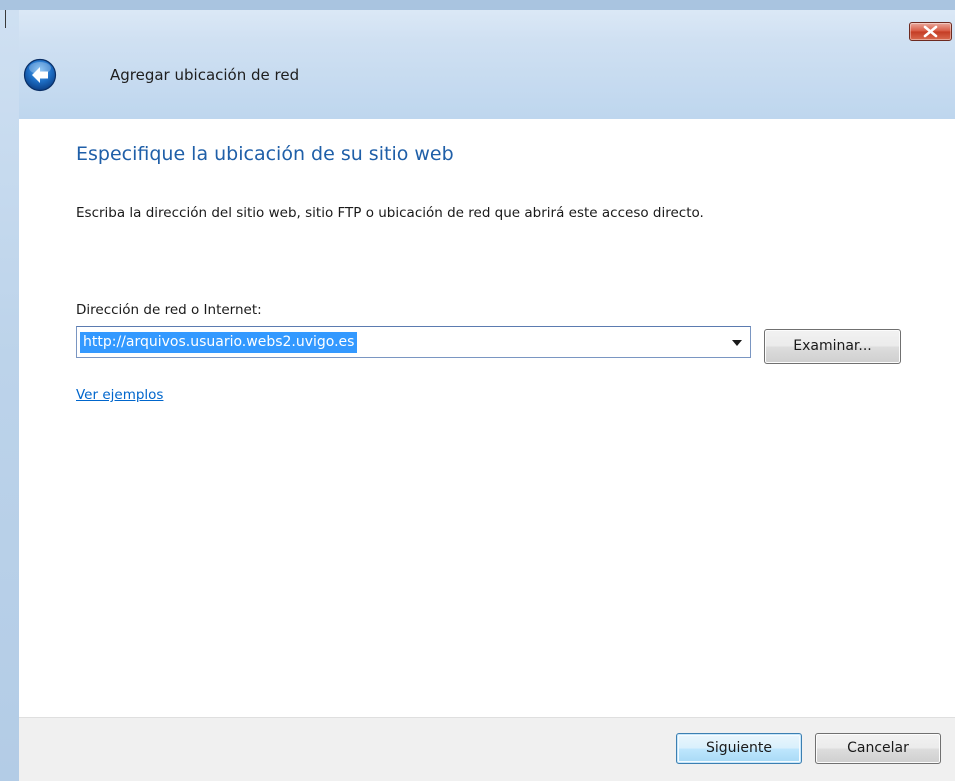 This screenshot has width=955, height=781. What do you see at coordinates (119, 395) in the screenshot?
I see `see-examples-link: Ver ejemplos` at bounding box center [119, 395].